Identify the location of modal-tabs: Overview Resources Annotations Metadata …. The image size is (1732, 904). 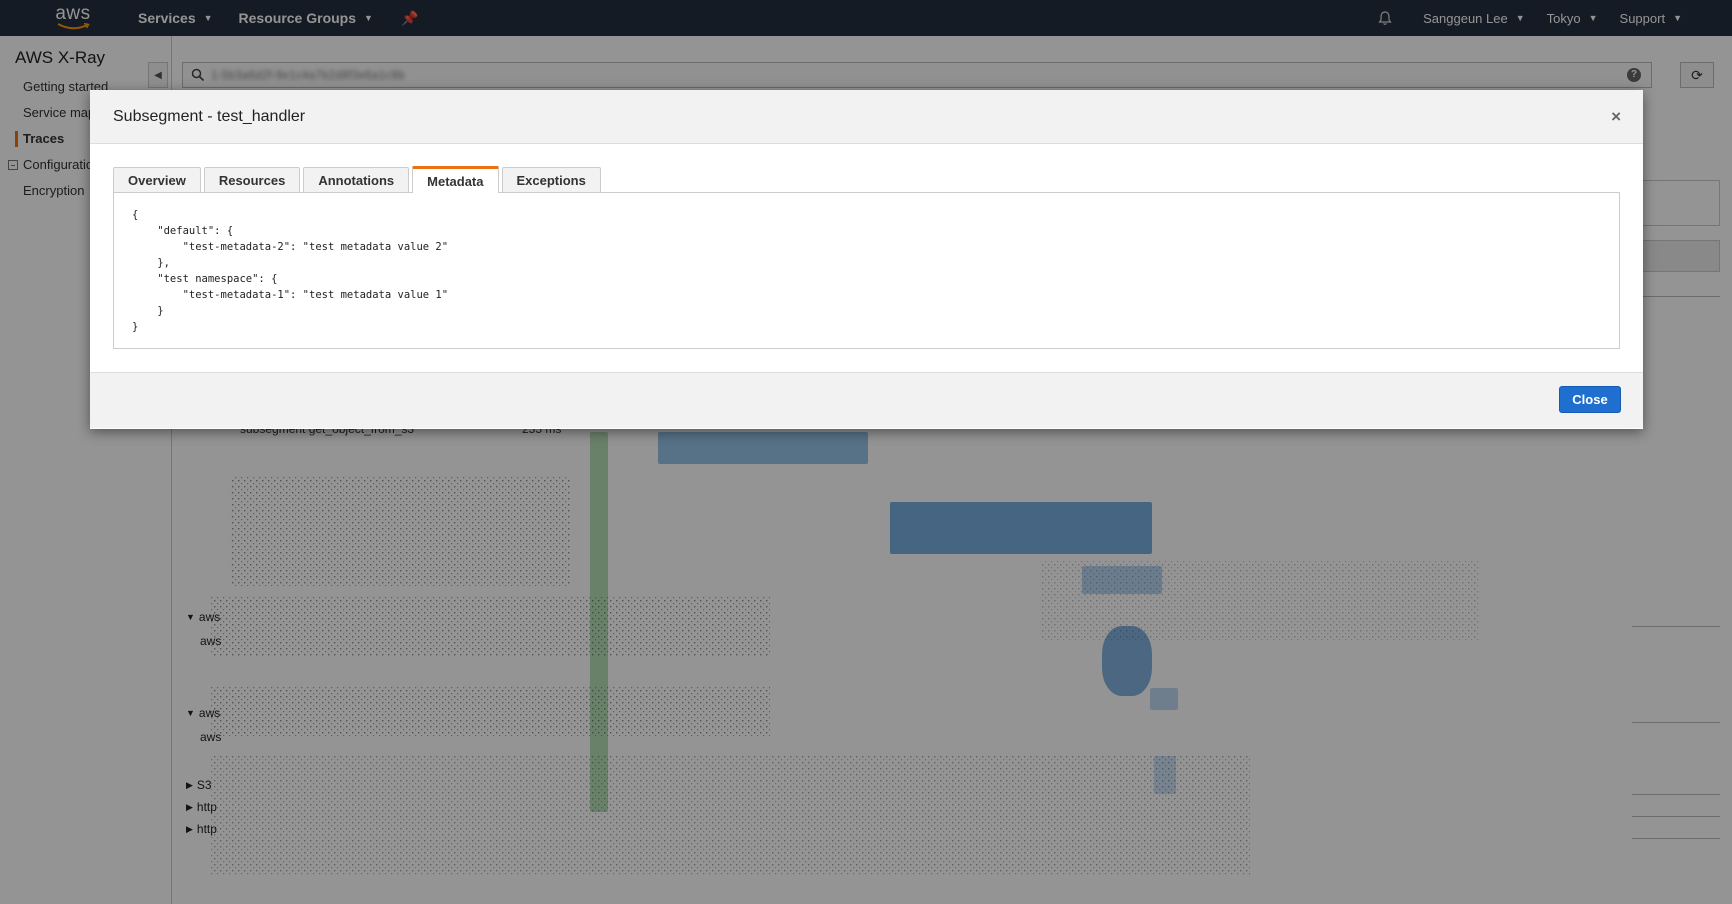
(866, 179).